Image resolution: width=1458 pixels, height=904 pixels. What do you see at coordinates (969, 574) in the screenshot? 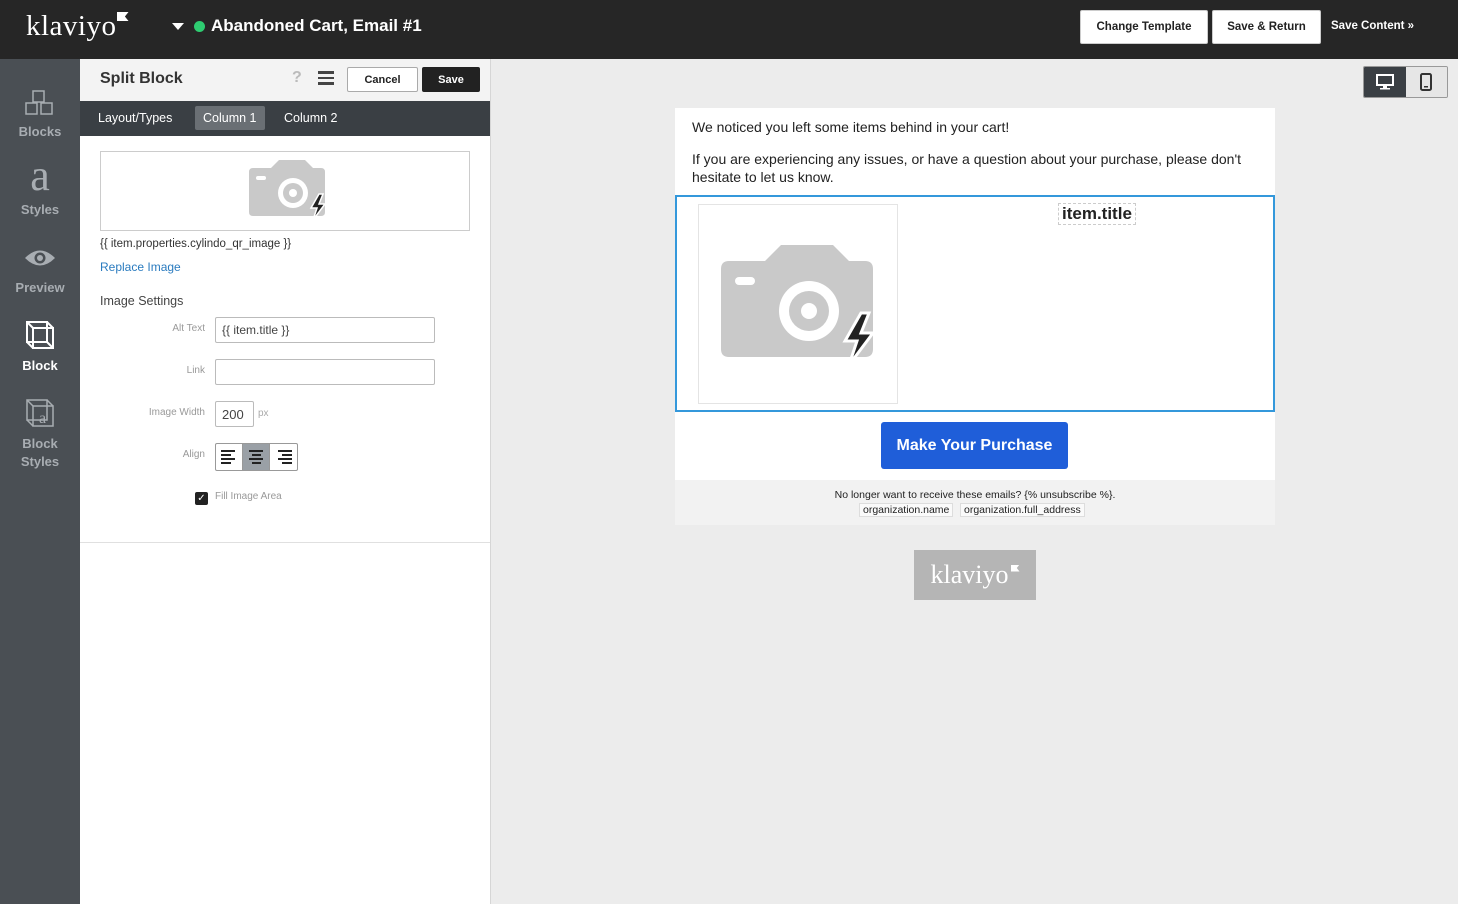
I see `badge-text: klaviyo` at bounding box center [969, 574].